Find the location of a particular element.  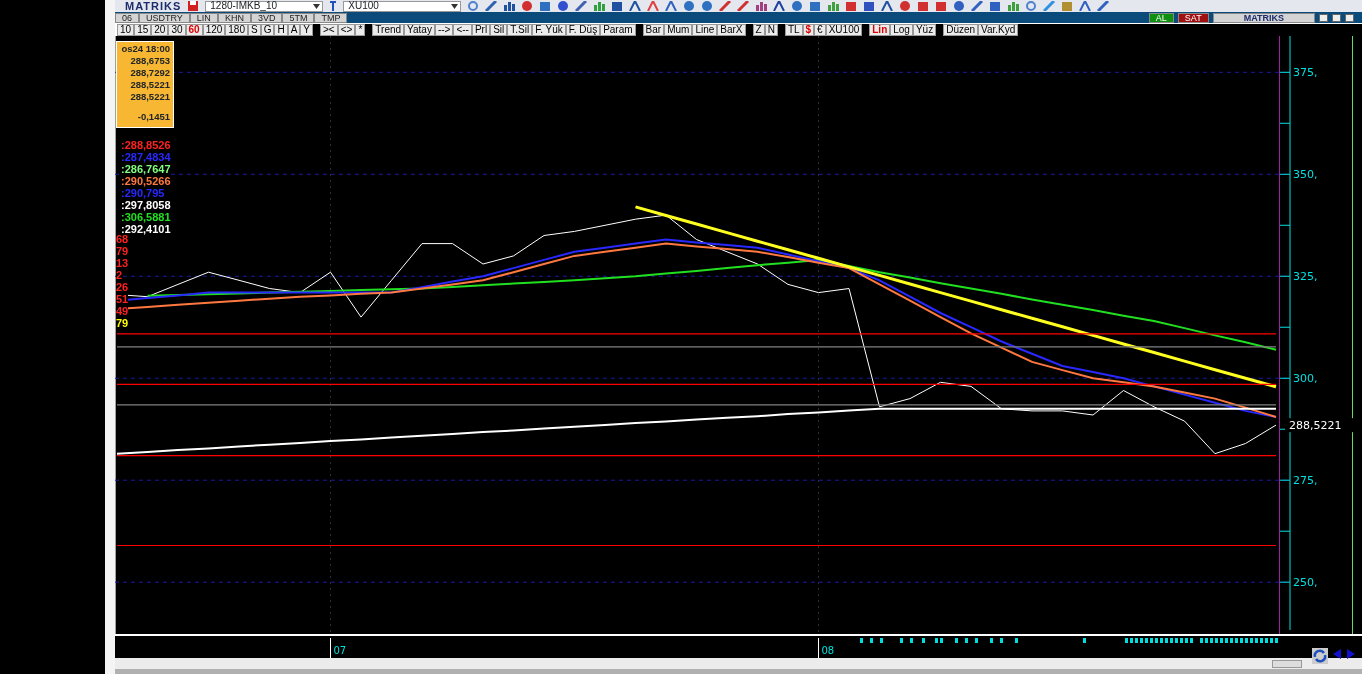

layout-select: 1280-IMKB_10 is located at coordinates (264, 6).